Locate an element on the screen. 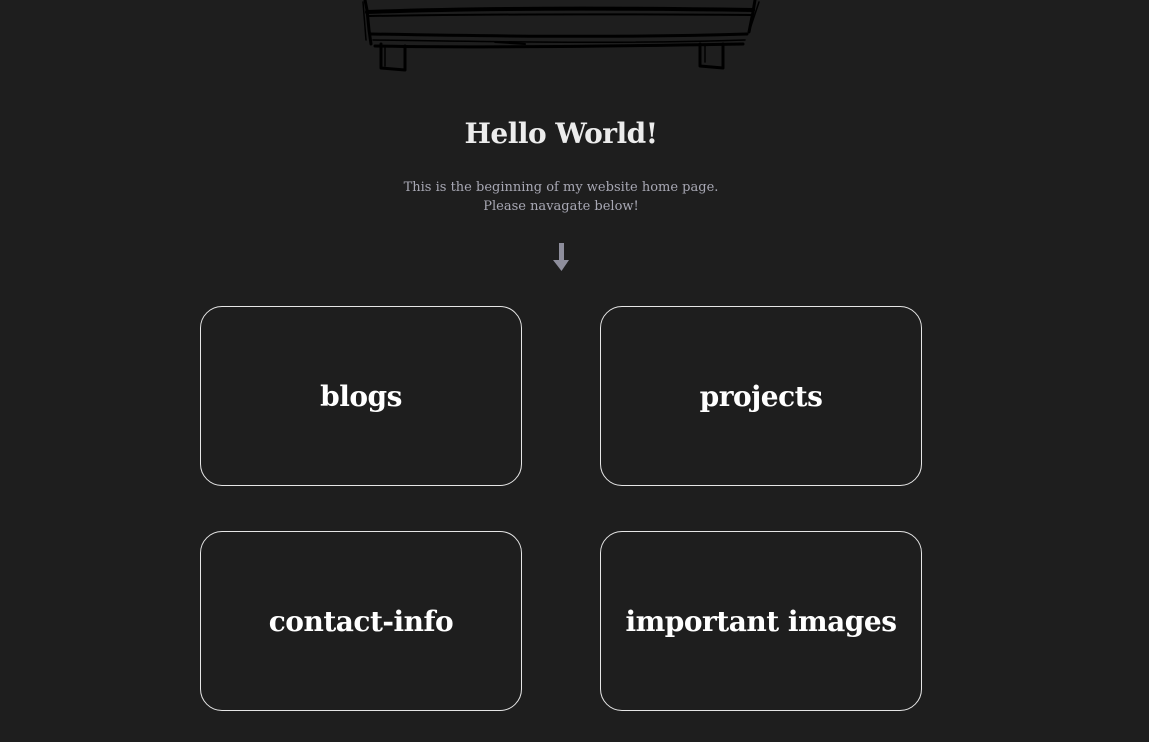  nav-card-important-images: important images is located at coordinates (761, 621).